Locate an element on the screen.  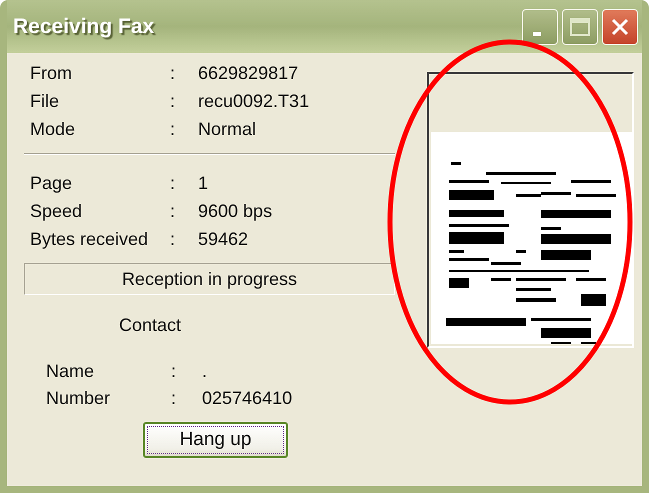
window-title: Receiving Fax is located at coordinates (83, 26).